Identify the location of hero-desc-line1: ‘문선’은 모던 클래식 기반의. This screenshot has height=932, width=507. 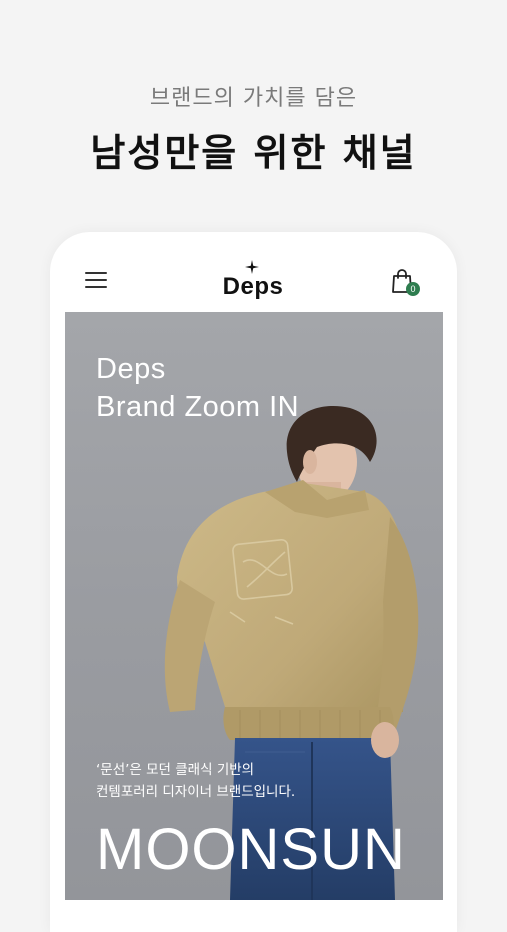
(175, 770).